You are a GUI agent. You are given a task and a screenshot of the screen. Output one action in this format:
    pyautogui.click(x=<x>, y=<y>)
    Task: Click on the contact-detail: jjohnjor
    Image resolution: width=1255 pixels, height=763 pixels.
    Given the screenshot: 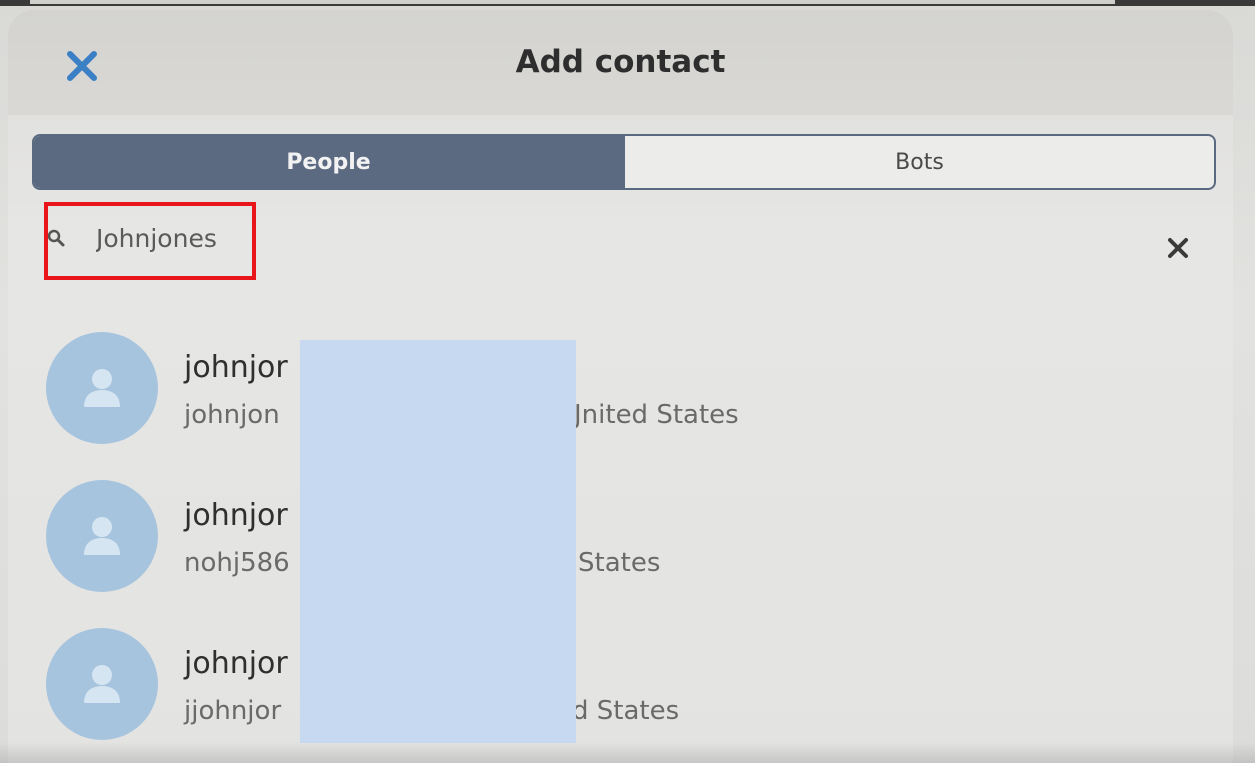 What is the action you would take?
    pyautogui.click(x=233, y=711)
    